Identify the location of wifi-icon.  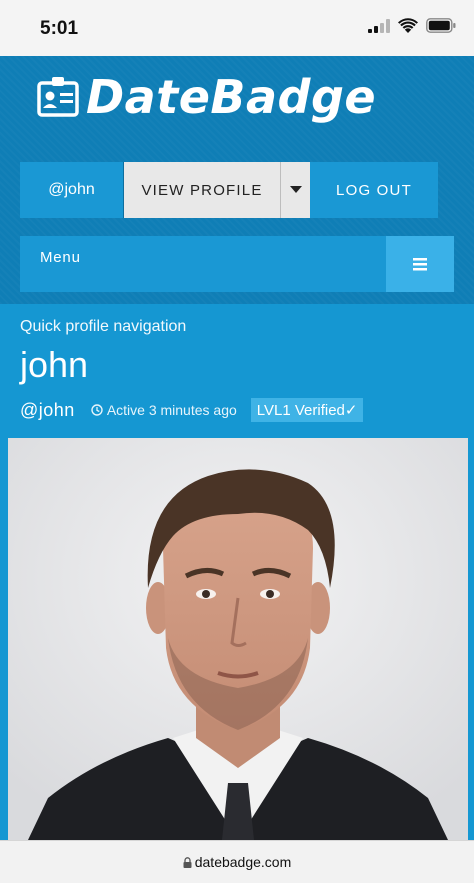
(408, 25).